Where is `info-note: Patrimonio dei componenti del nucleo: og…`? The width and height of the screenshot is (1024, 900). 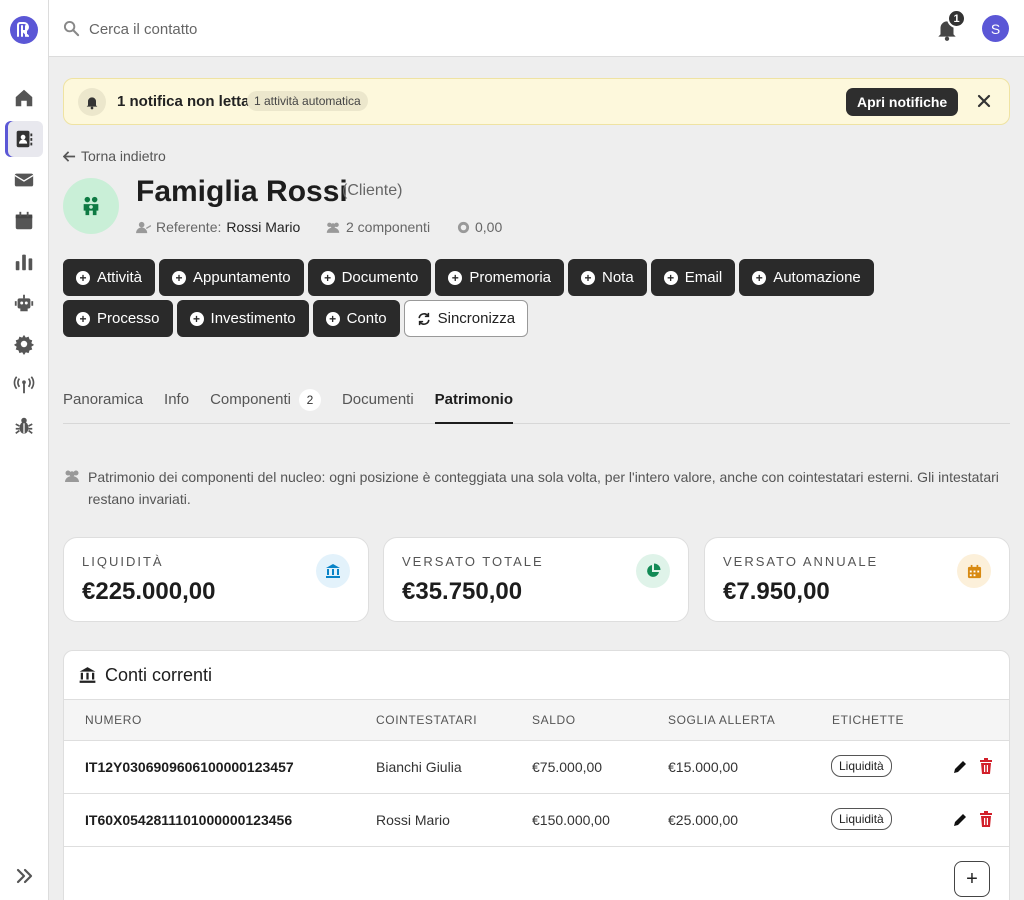
info-note: Patrimonio dei componenti del nucleo: og… is located at coordinates (536, 488).